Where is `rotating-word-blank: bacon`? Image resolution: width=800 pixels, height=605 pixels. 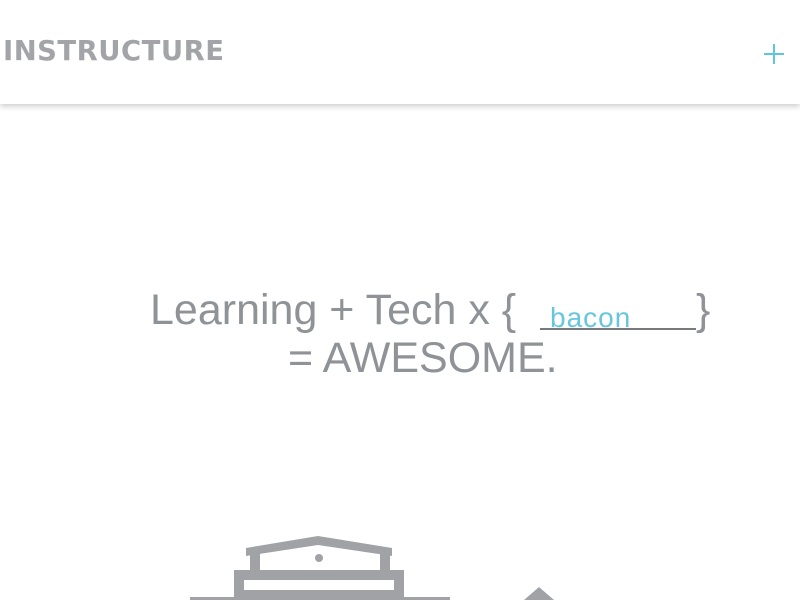
rotating-word-blank: bacon is located at coordinates (618, 309).